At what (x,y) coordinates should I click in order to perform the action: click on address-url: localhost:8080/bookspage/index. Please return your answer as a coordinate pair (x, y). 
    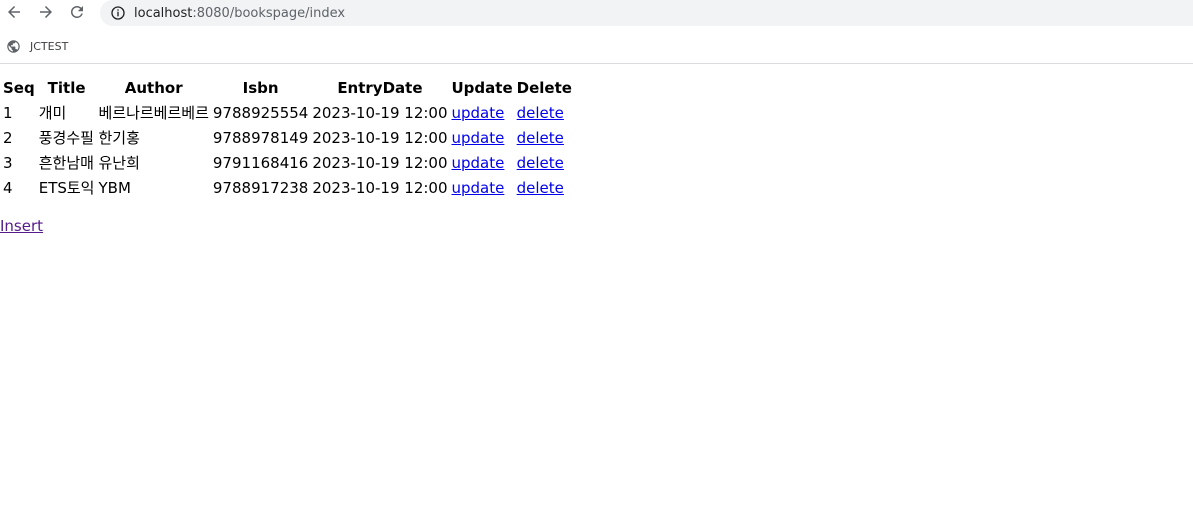
    Looking at the image, I should click on (239, 13).